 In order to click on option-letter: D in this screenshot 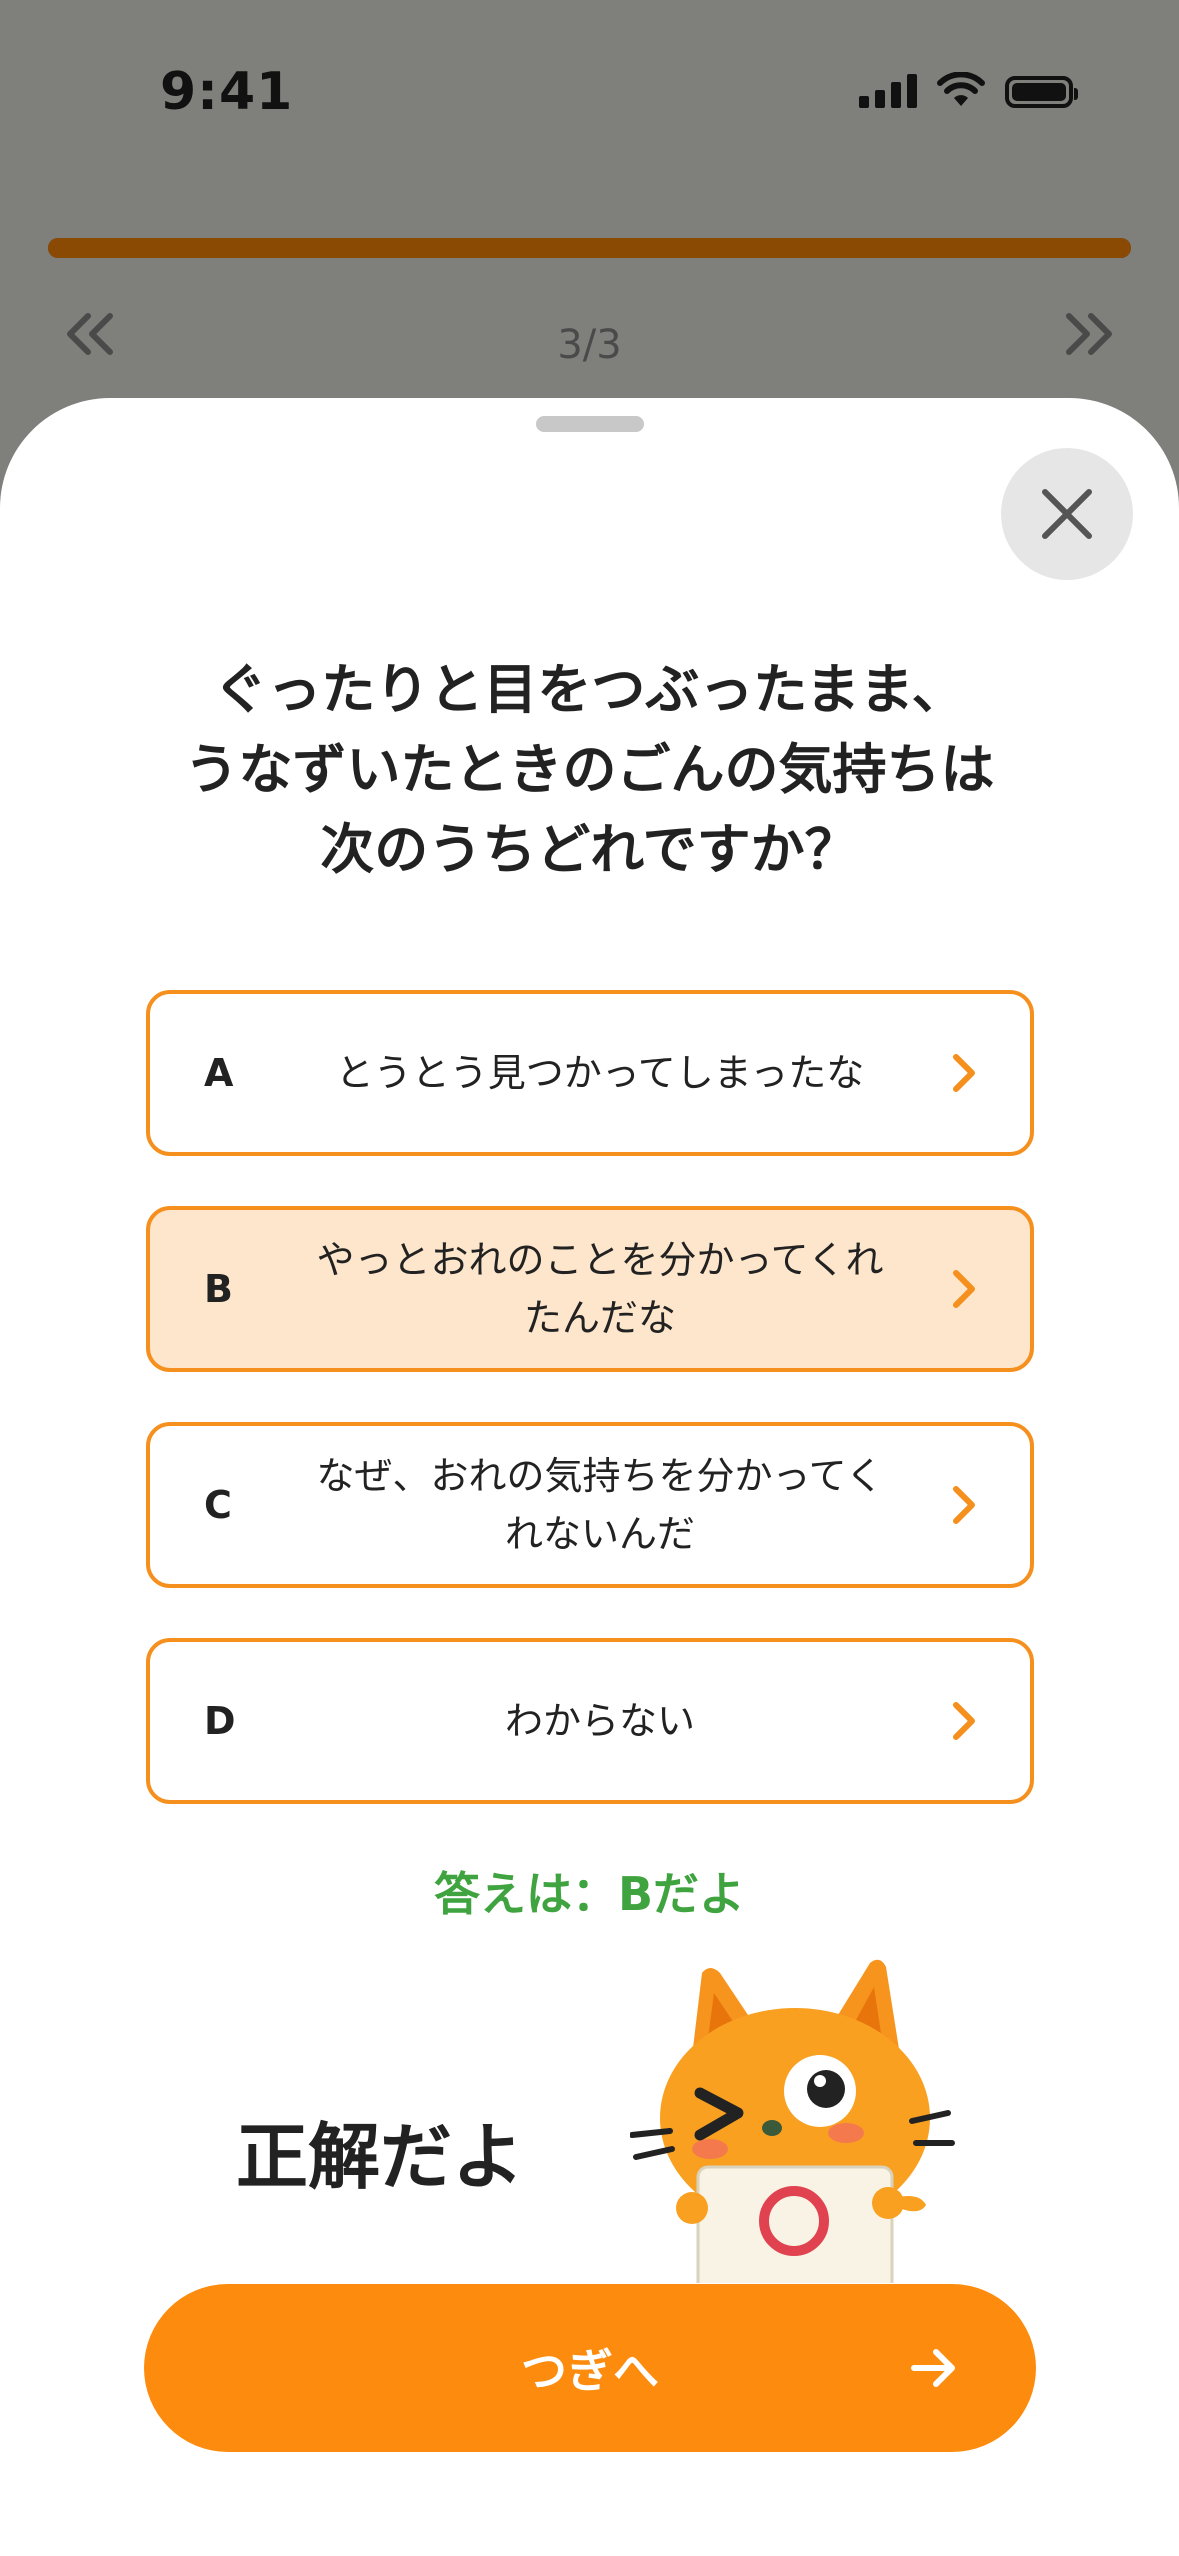, I will do `click(220, 1721)`.